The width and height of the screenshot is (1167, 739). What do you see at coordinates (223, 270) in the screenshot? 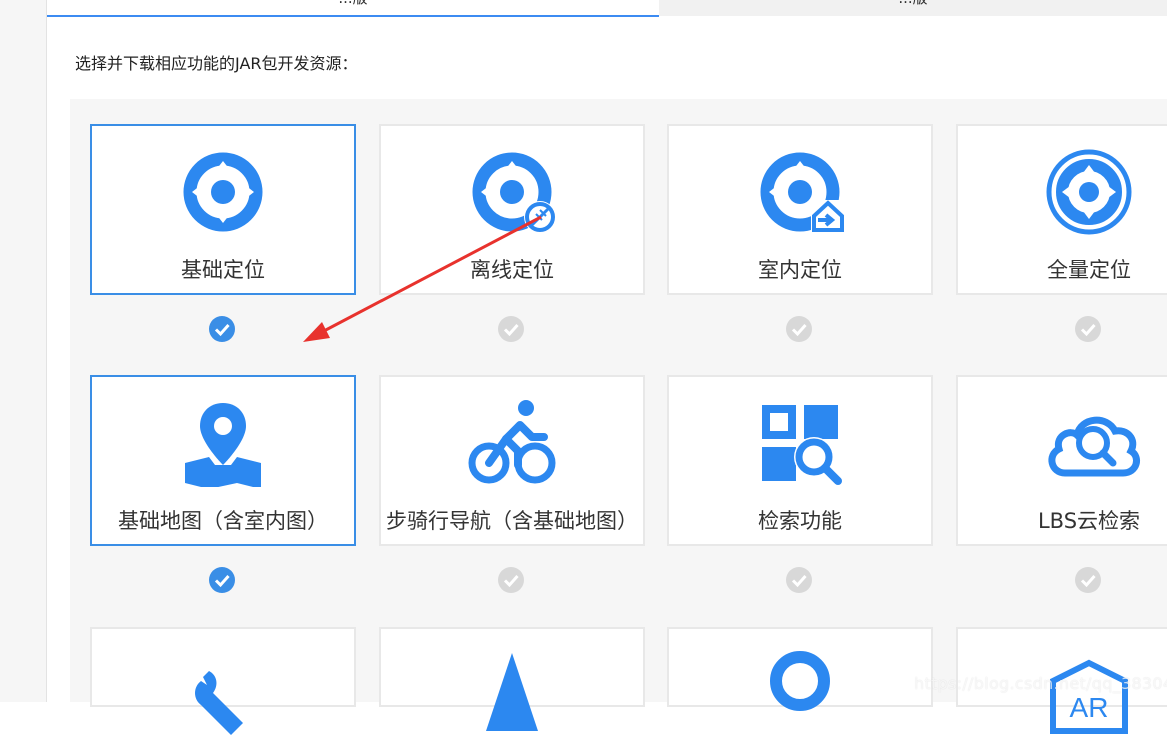
I see `card-label: 基础定位` at bounding box center [223, 270].